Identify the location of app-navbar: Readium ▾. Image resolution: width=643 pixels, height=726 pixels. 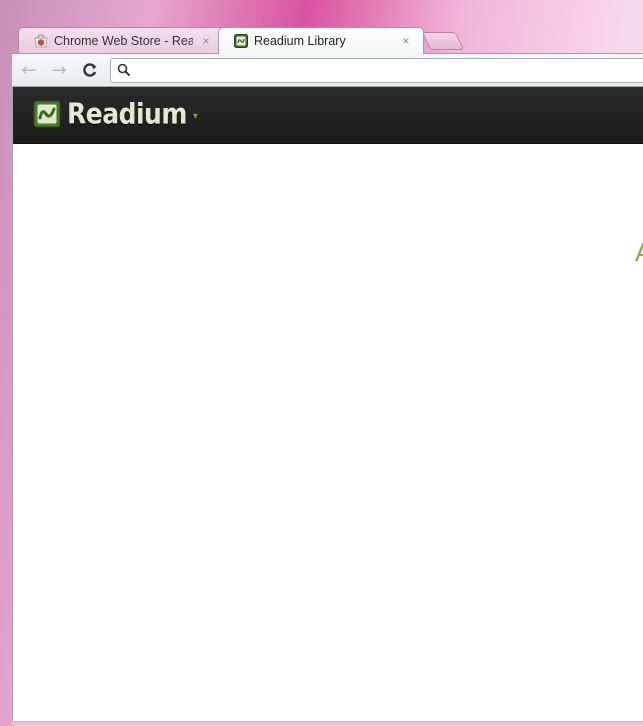
(328, 115).